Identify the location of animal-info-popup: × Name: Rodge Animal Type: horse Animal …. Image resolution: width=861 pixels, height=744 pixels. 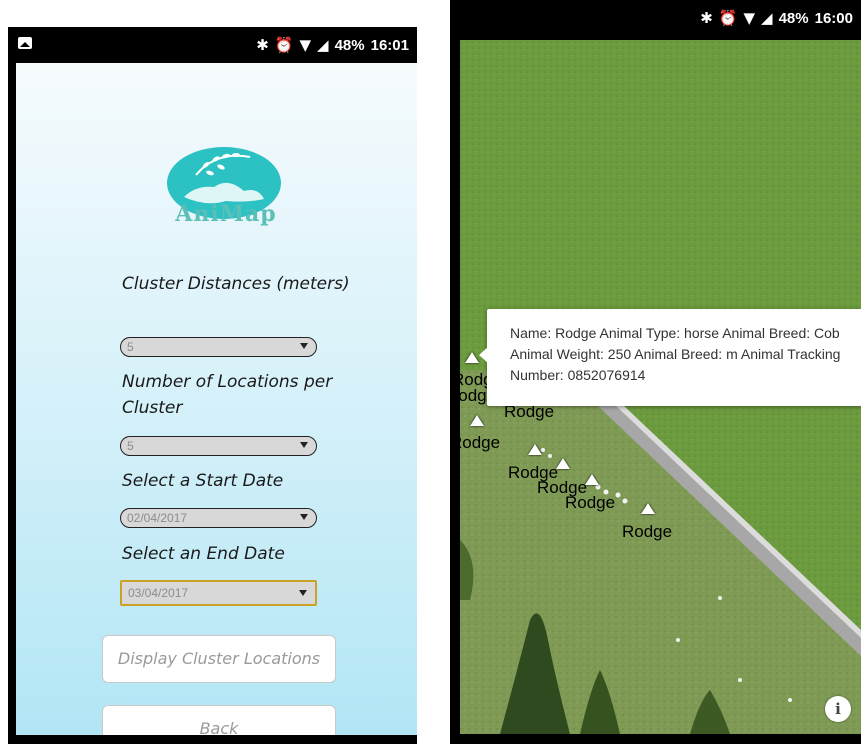
(670, 357).